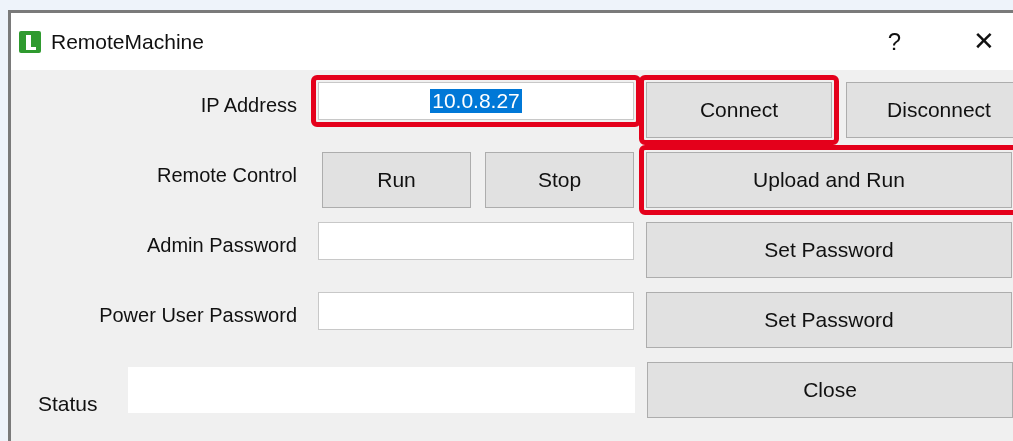 The image size is (1013, 441). Describe the element at coordinates (197, 315) in the screenshot. I see `field-label: Power User Password` at that location.